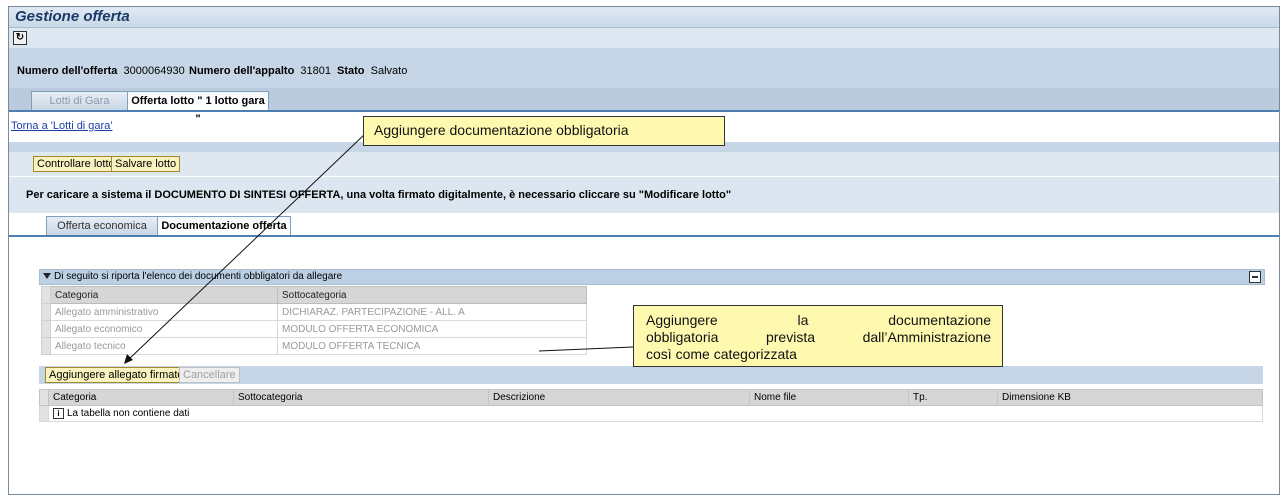  What do you see at coordinates (246, 247) in the screenshot?
I see `arrow-line-top` at bounding box center [246, 247].